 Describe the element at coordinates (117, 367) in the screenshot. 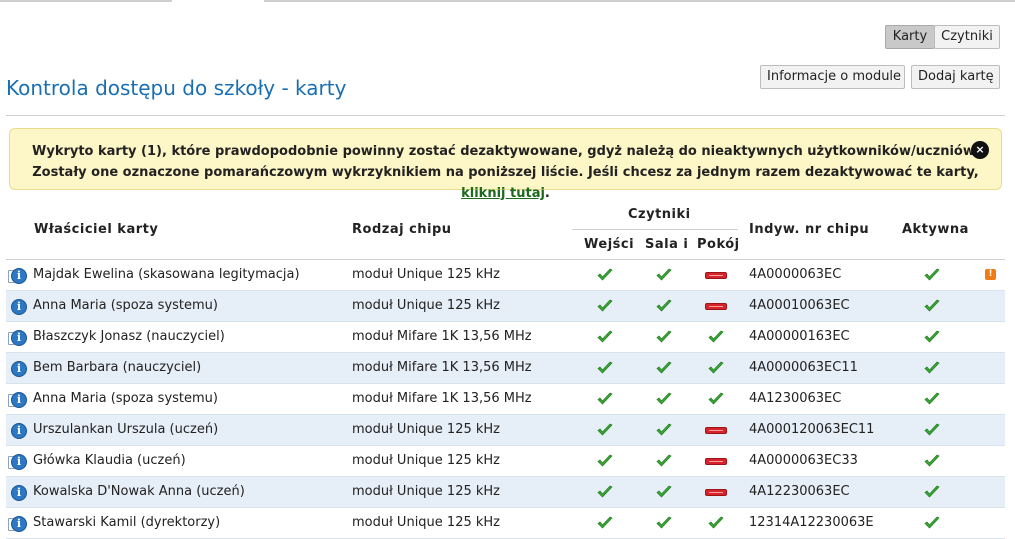

I see `card-owner: Bem Barbara (nauczyciel)` at that location.